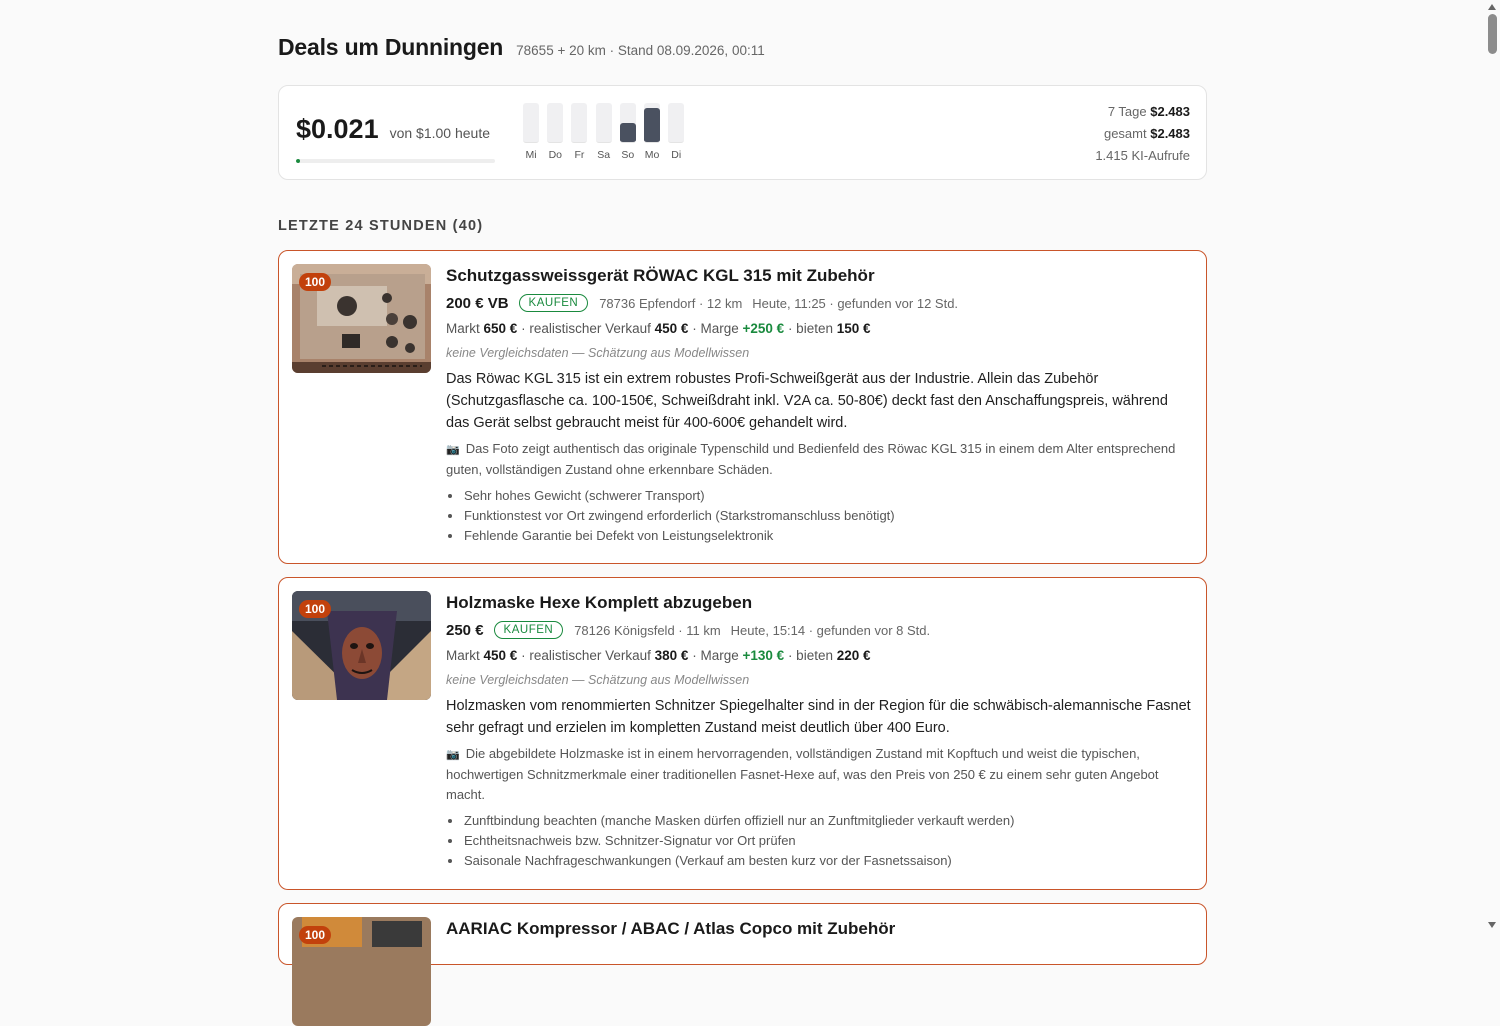 This screenshot has width=1500, height=1026. Describe the element at coordinates (531, 155) in the screenshot. I see `day-label: Mi` at that location.